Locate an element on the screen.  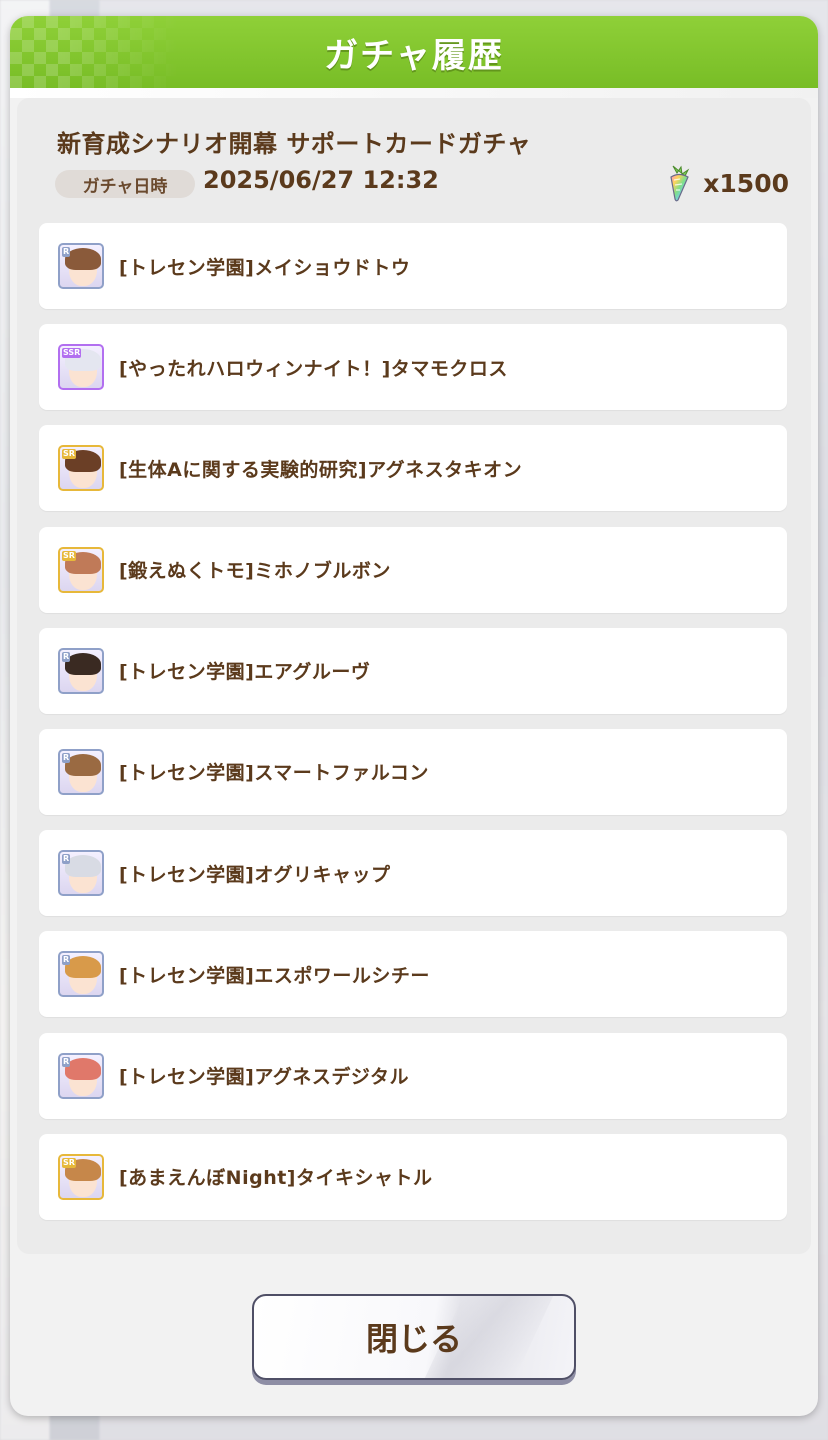
result-row: SR [生体Aに関する実験的研究]アグネスタキオン is located at coordinates (413, 468).